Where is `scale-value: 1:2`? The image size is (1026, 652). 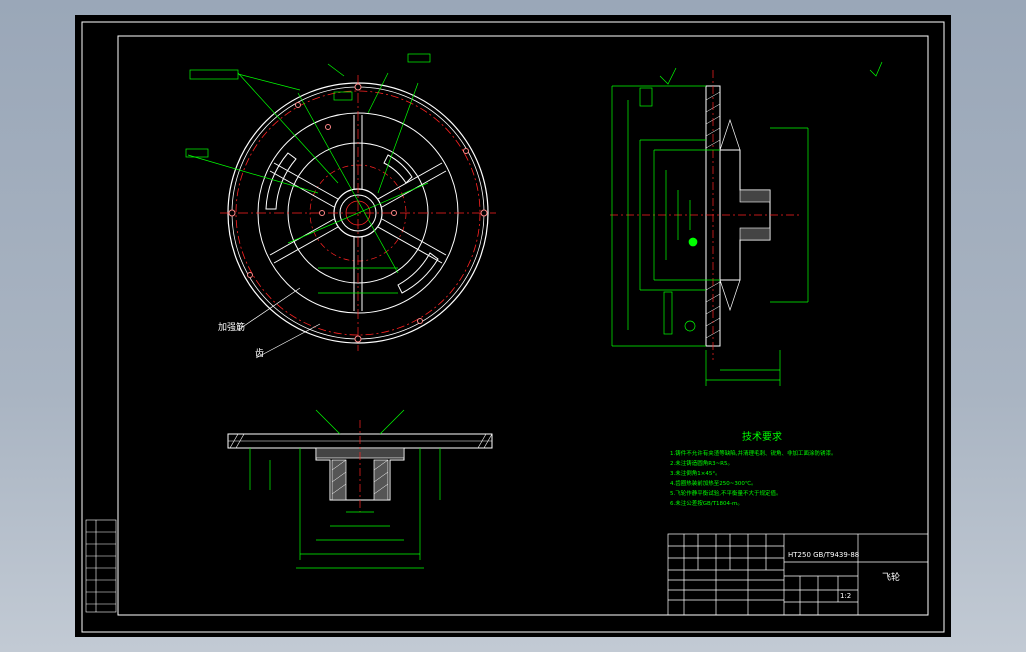
scale-value: 1:2 is located at coordinates (845, 596).